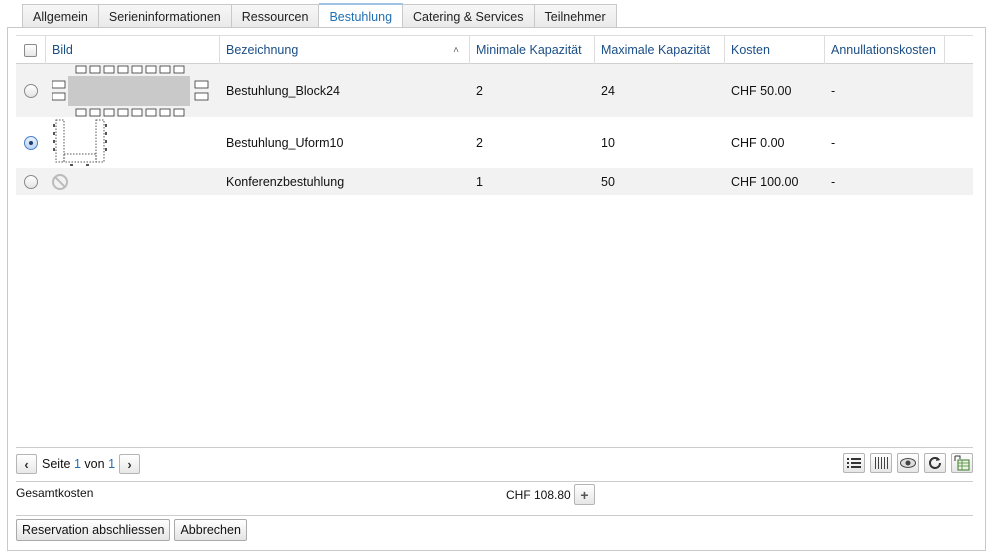 The height and width of the screenshot is (556, 990). What do you see at coordinates (494, 181) in the screenshot?
I see `table-row: Konferenzbestuhlung 1 50 CHF 100.00 -` at bounding box center [494, 181].